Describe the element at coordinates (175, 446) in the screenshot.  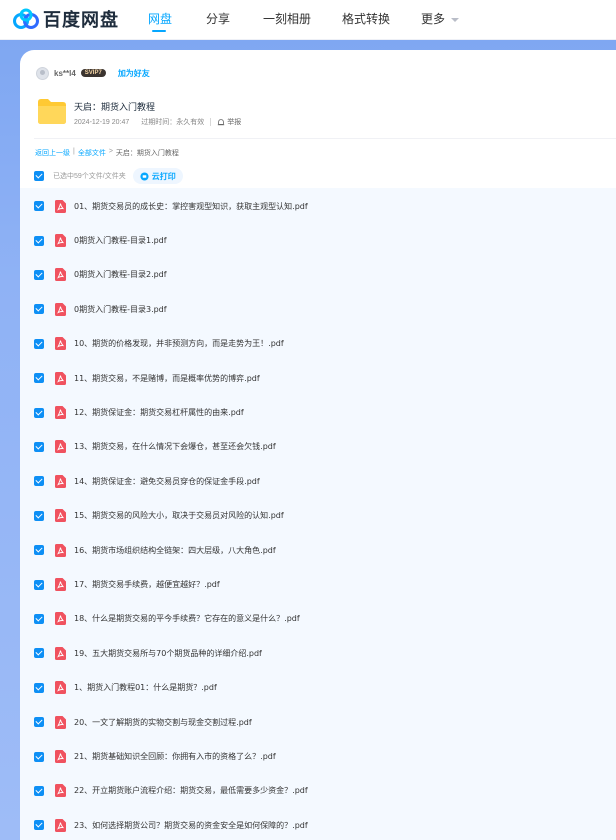
I see `file-name: 13、期货交易，在什么情况下会爆仓，甚至还会欠钱.pdf` at that location.